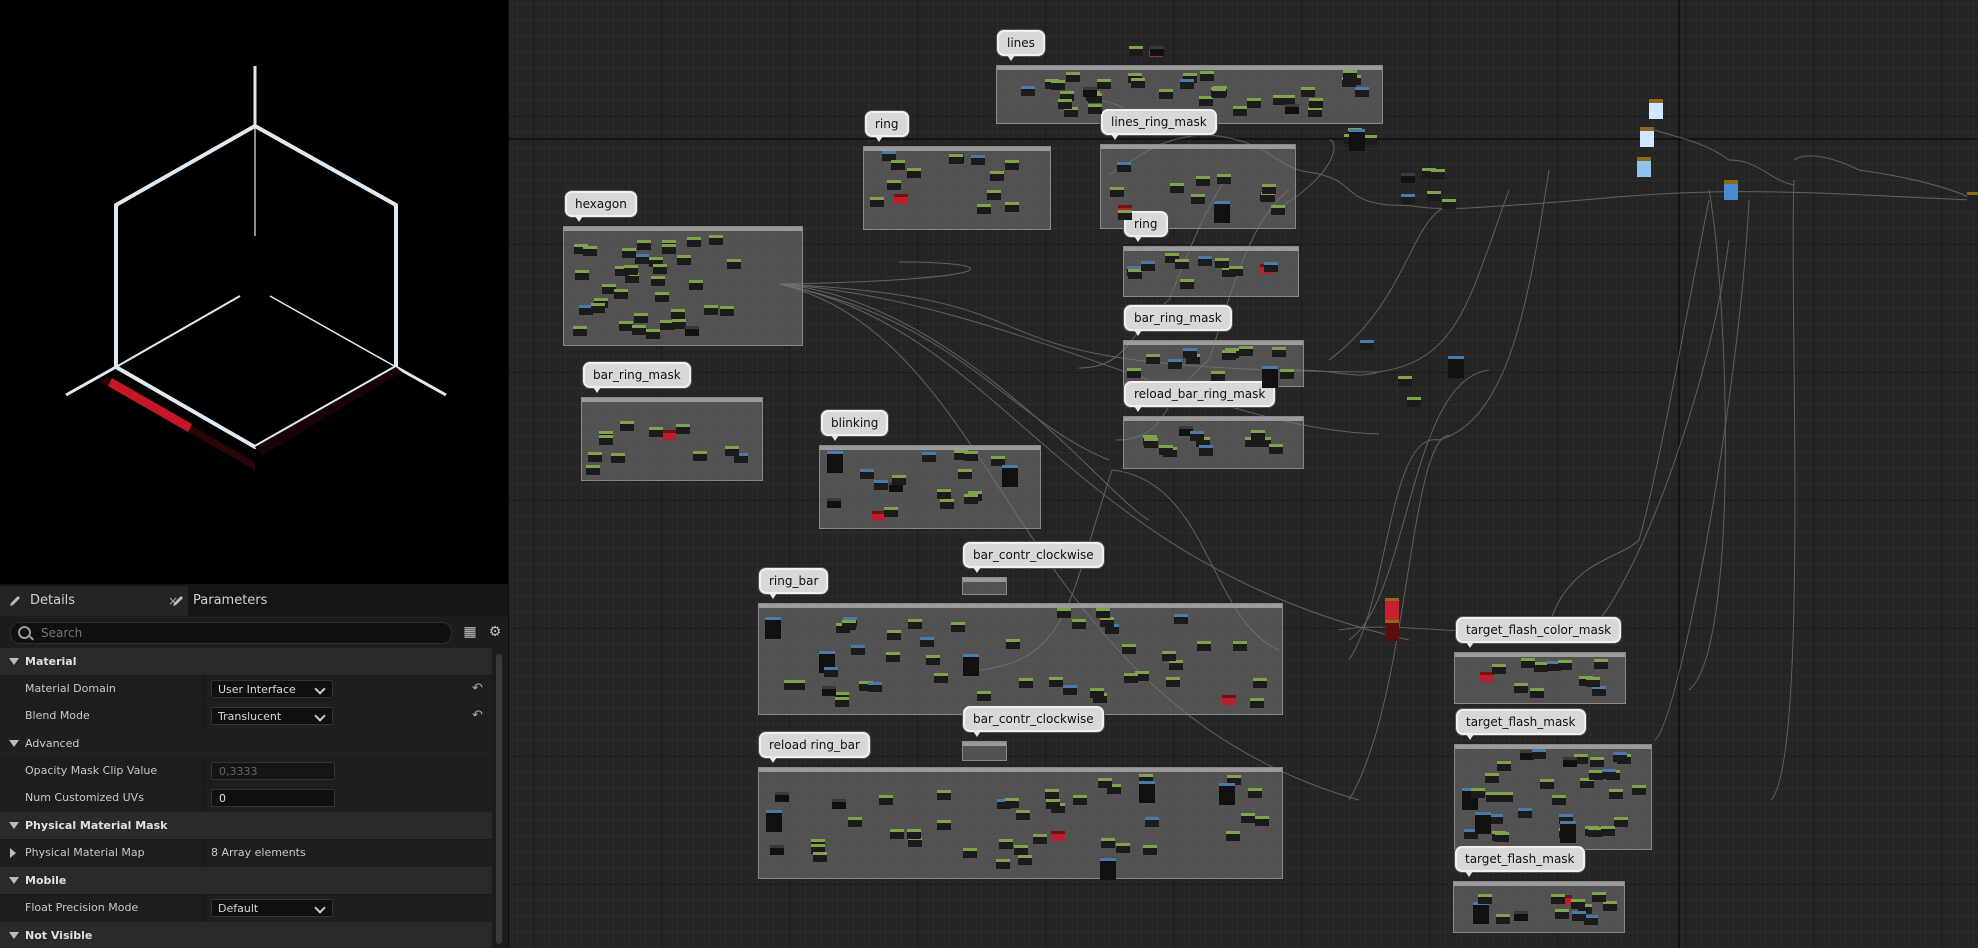 The height and width of the screenshot is (948, 1978). Describe the element at coordinates (601, 206) in the screenshot. I see `comment-label-hexagon: hexagon` at that location.